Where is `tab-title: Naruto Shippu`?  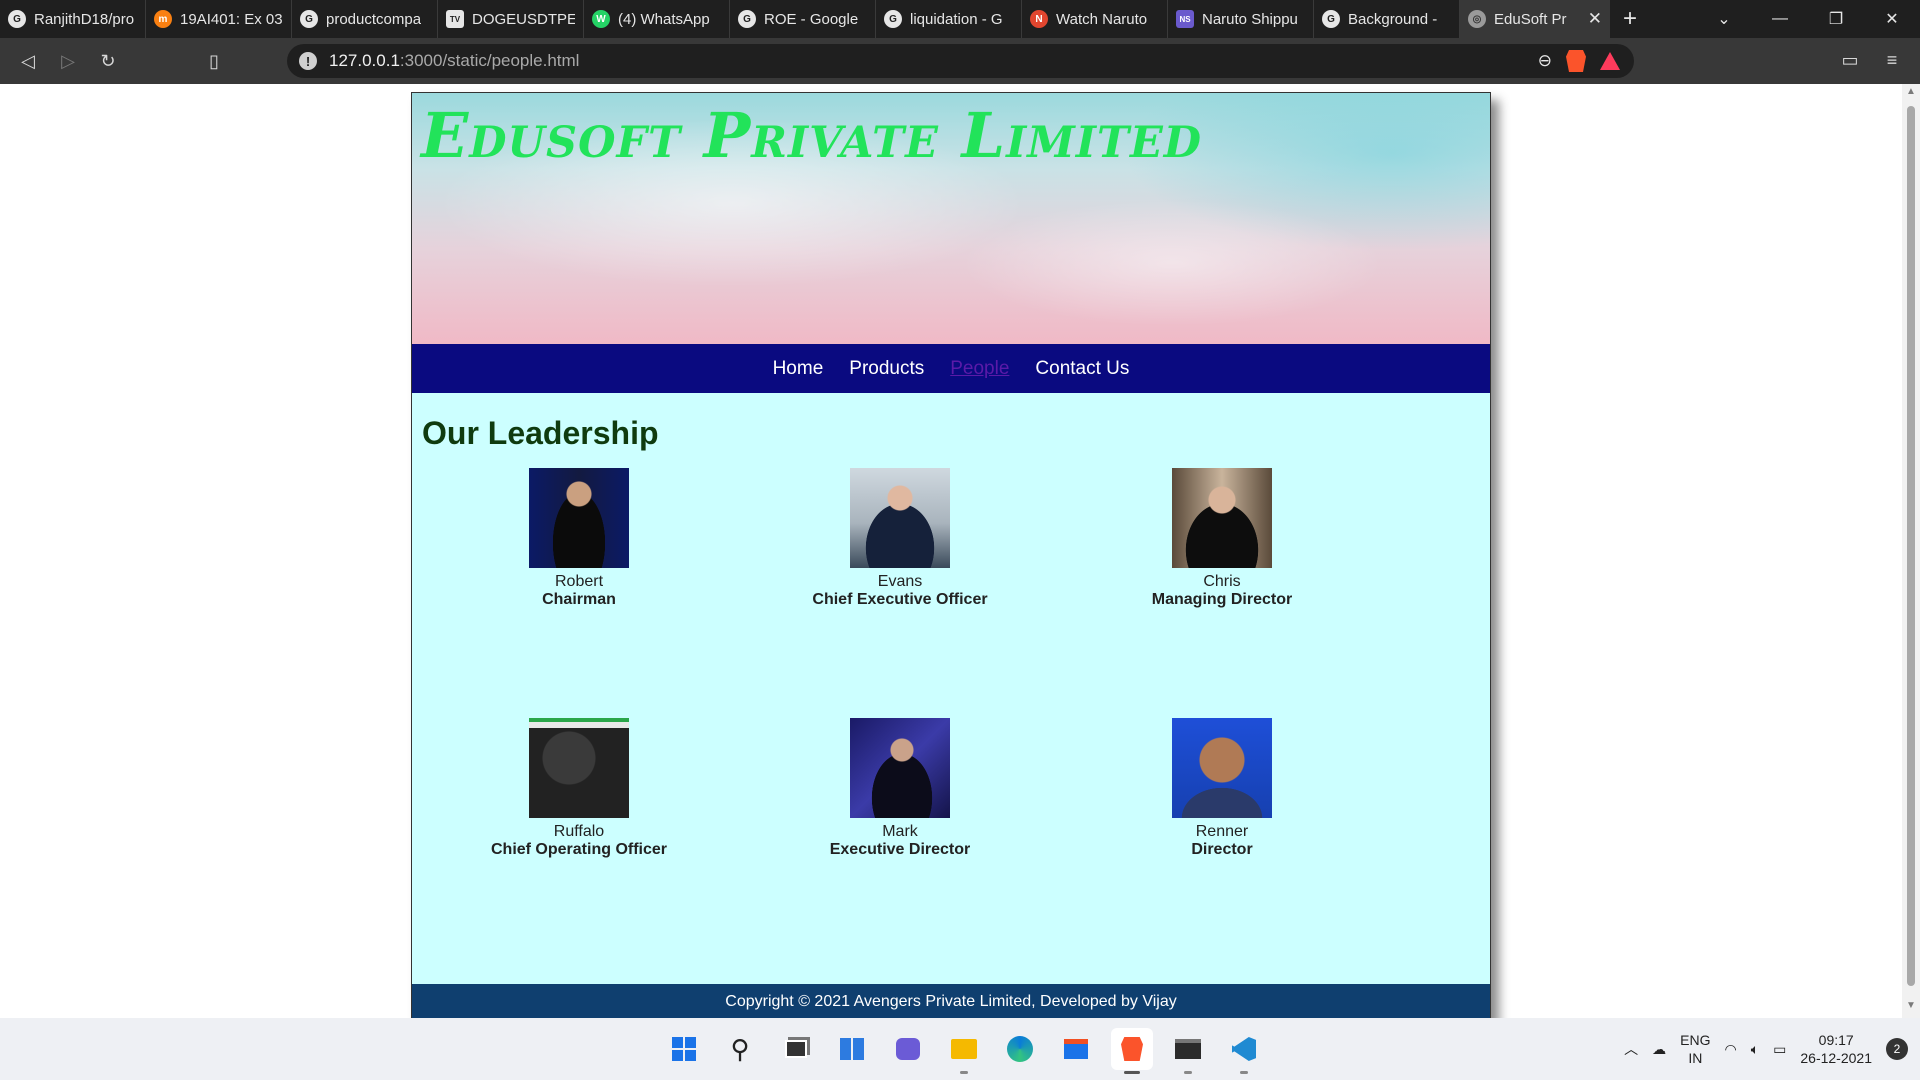 tab-title: Naruto Shippu is located at coordinates (1250, 19).